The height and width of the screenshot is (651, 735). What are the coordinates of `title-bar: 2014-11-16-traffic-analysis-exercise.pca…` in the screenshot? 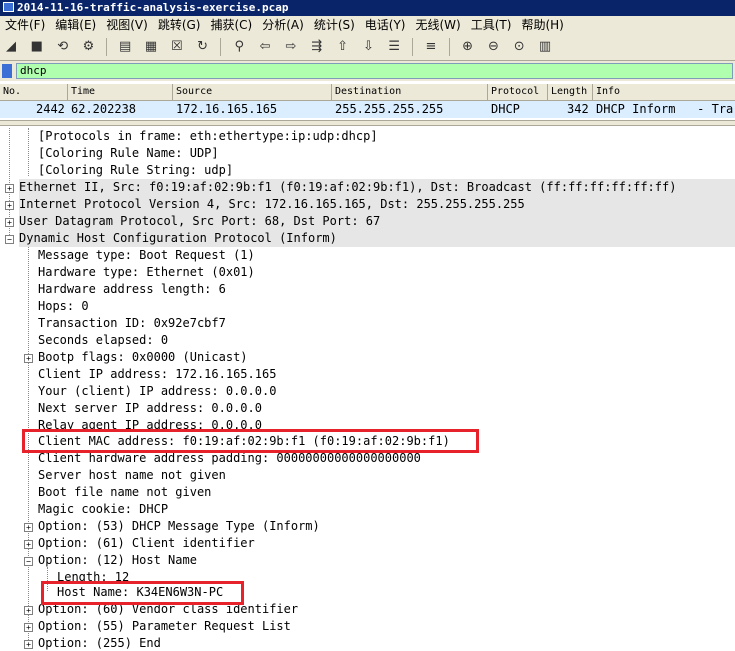 It's located at (367, 8).